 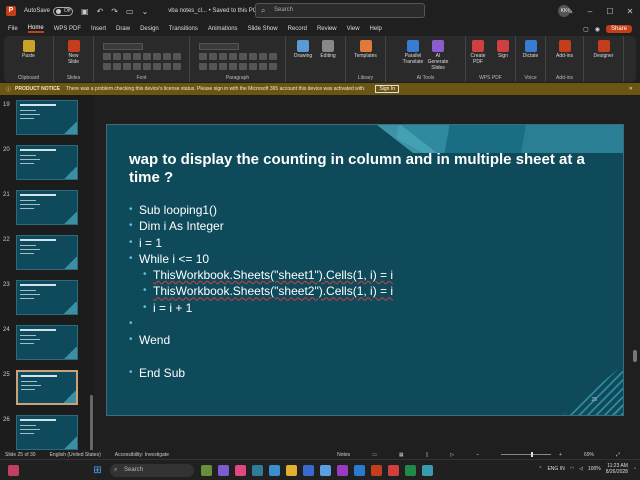 What do you see at coordinates (342, 470) in the screenshot?
I see `onenote-icon` at bounding box center [342, 470].